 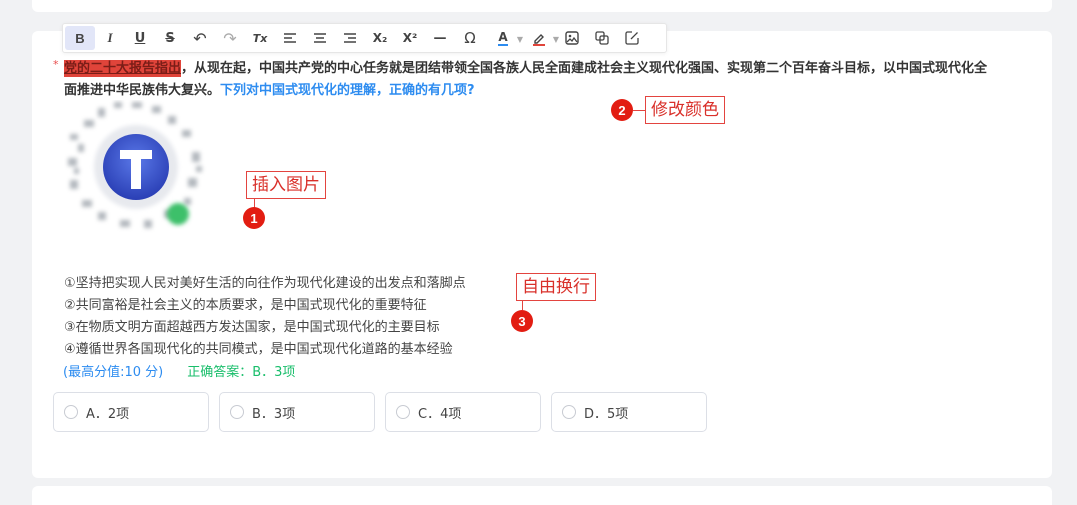 I want to click on option-d: D．5项, so click(x=629, y=412).